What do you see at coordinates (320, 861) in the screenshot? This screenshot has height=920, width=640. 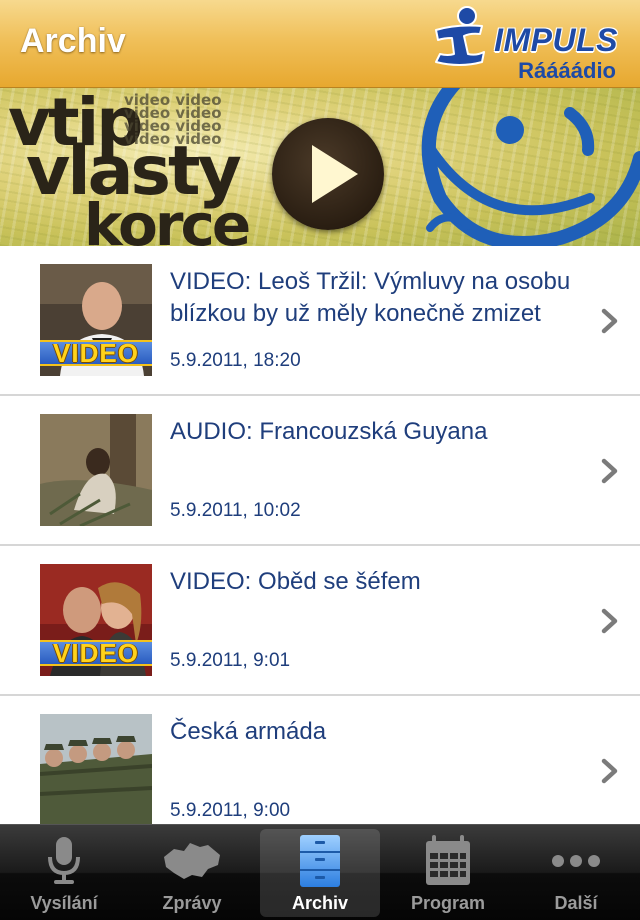 I see `archive-cabinet-icon` at bounding box center [320, 861].